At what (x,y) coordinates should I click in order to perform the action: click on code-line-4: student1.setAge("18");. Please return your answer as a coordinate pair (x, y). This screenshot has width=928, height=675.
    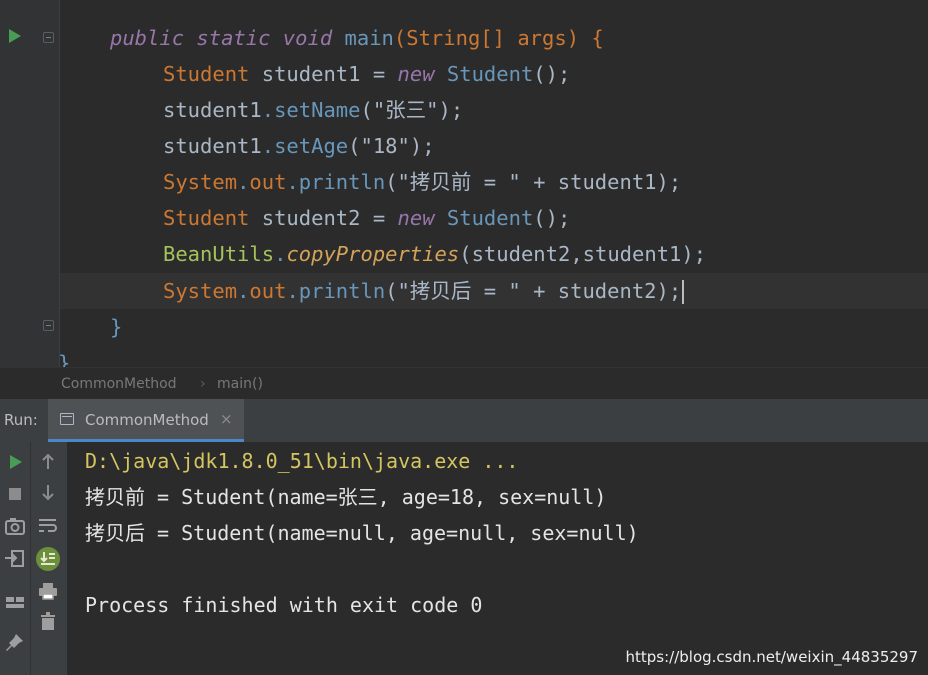
    Looking at the image, I should click on (299, 146).